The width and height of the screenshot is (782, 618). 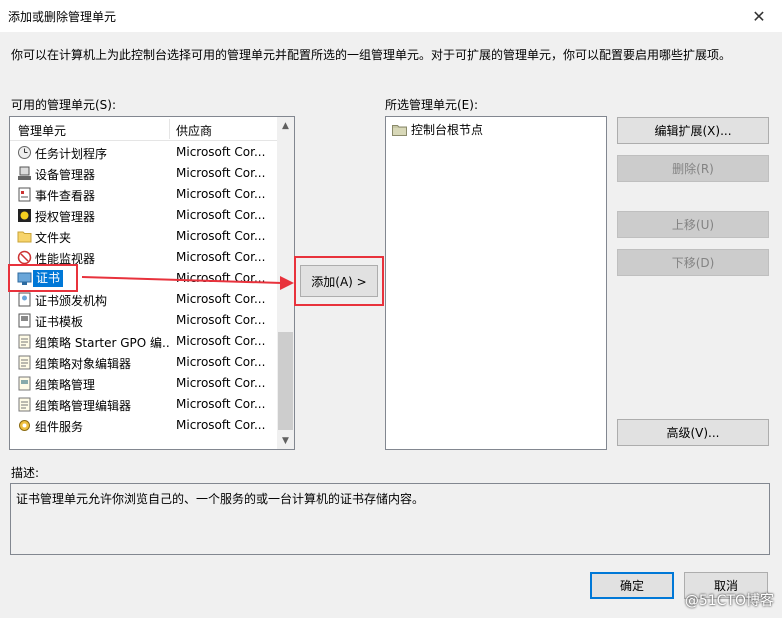 I want to click on add-button-highlight-box, so click(x=339, y=281).